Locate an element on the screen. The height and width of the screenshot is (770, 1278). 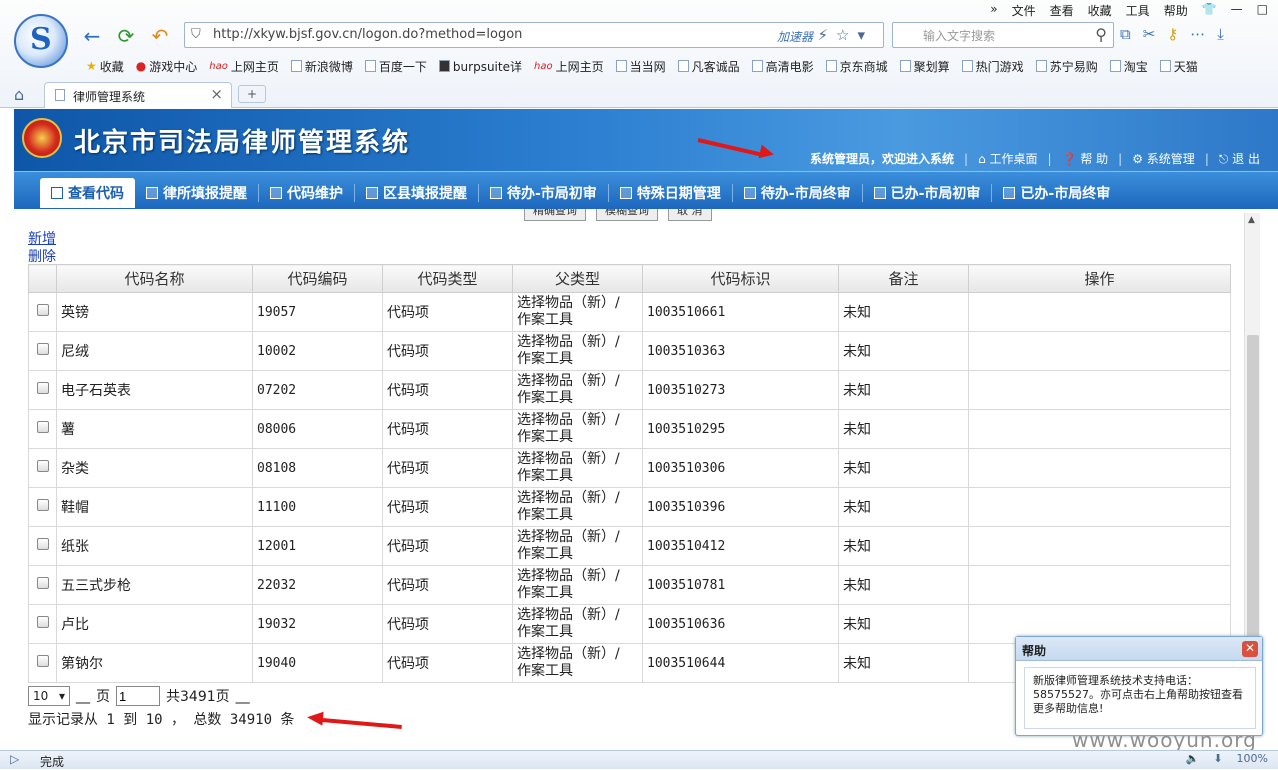
bookmark-item: 天猫 is located at coordinates (1179, 66).